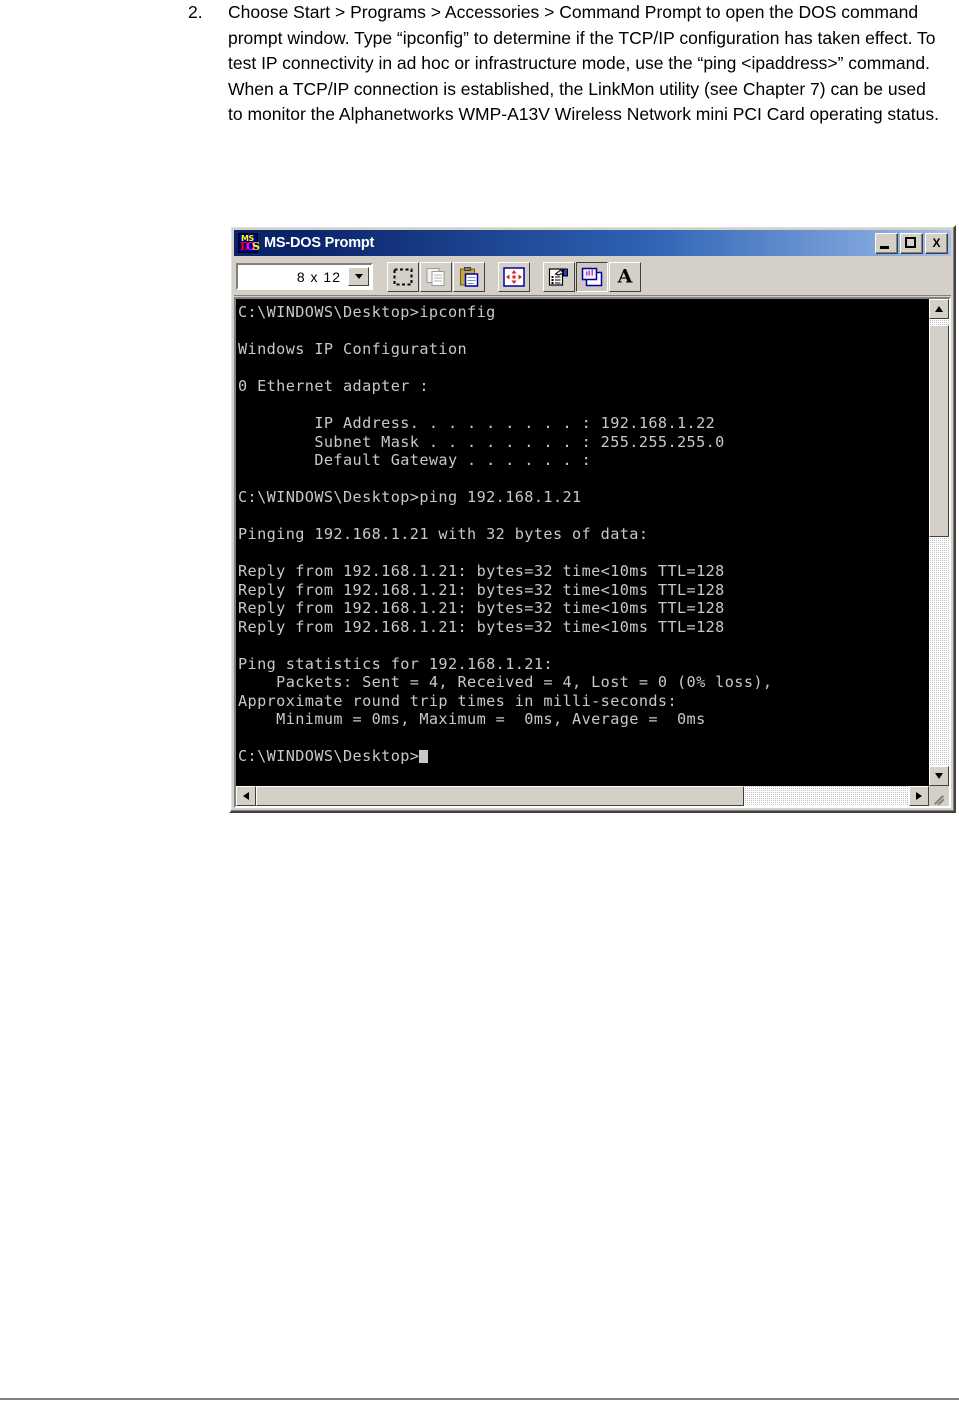  I want to click on font-size-value: 8 x 12, so click(318, 276).